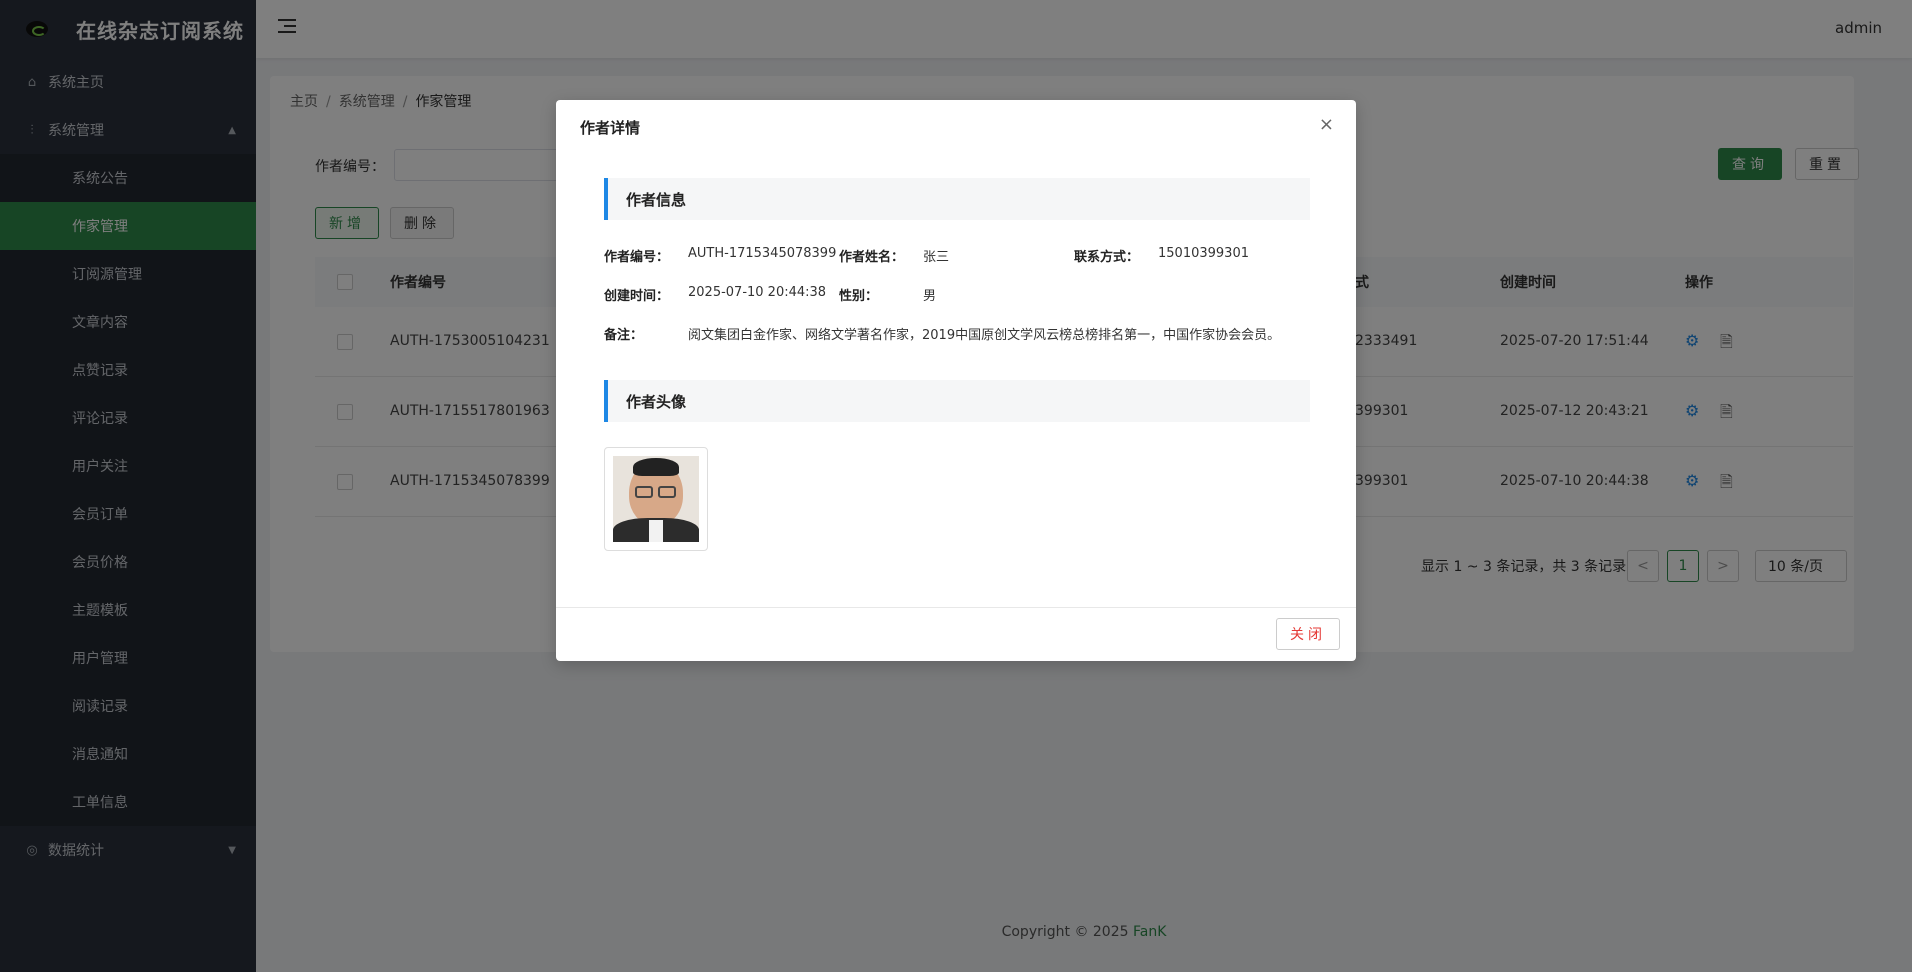 Image resolution: width=1912 pixels, height=972 pixels. What do you see at coordinates (757, 292) in the screenshot?
I see `created-value: 2025-07-10 20:44:38` at bounding box center [757, 292].